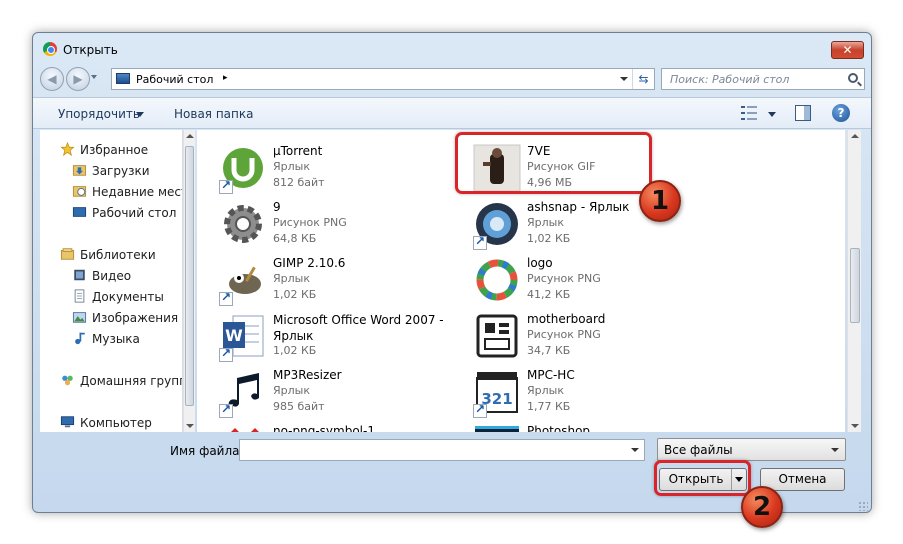 This screenshot has width=903, height=544. What do you see at coordinates (702, 478) in the screenshot?
I see `highlight-box-open` at bounding box center [702, 478].